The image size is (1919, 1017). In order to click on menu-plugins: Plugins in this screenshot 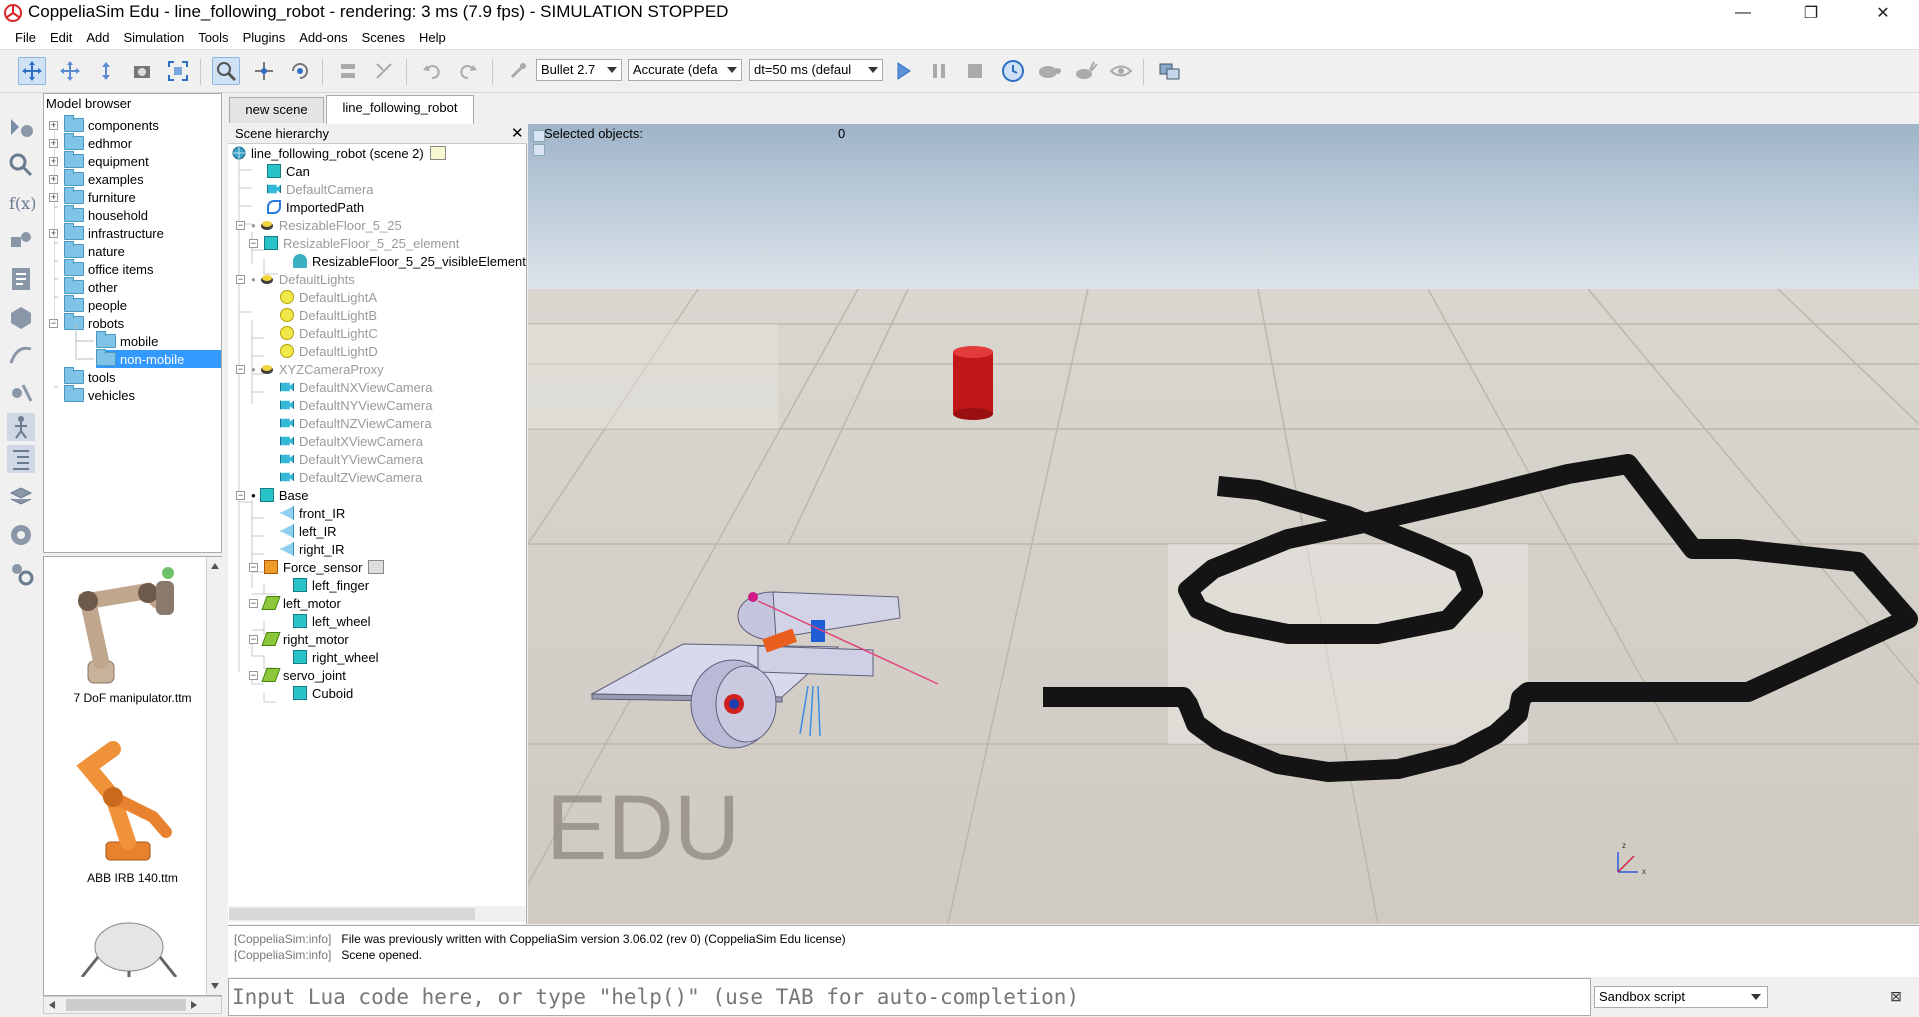, I will do `click(264, 37)`.